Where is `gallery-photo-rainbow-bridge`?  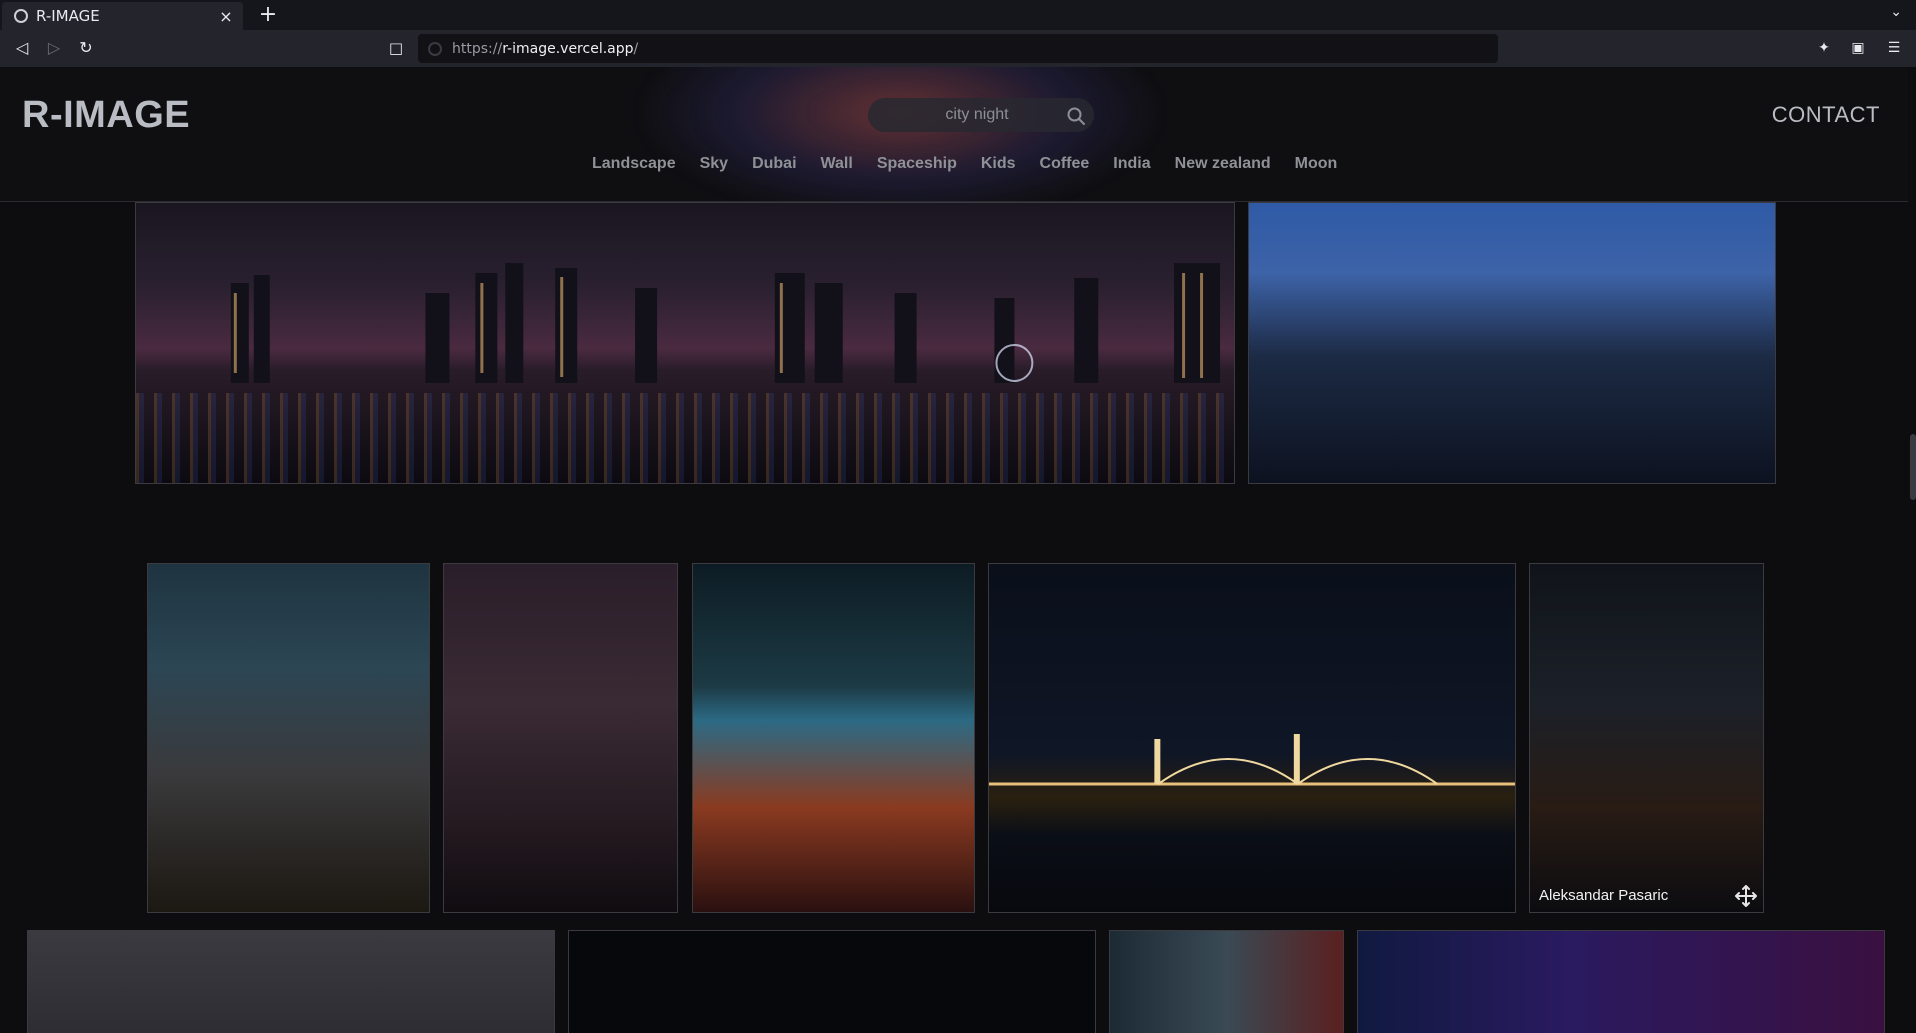 gallery-photo-rainbow-bridge is located at coordinates (1252, 738).